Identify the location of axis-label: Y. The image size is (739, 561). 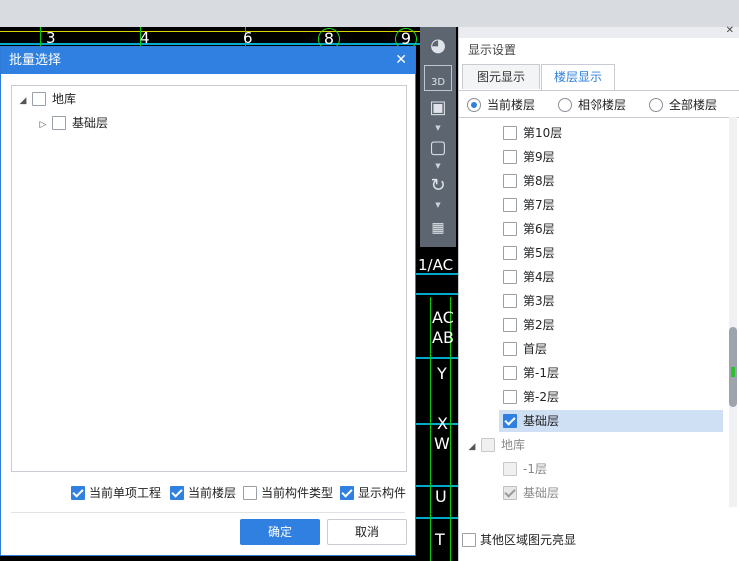
(442, 373).